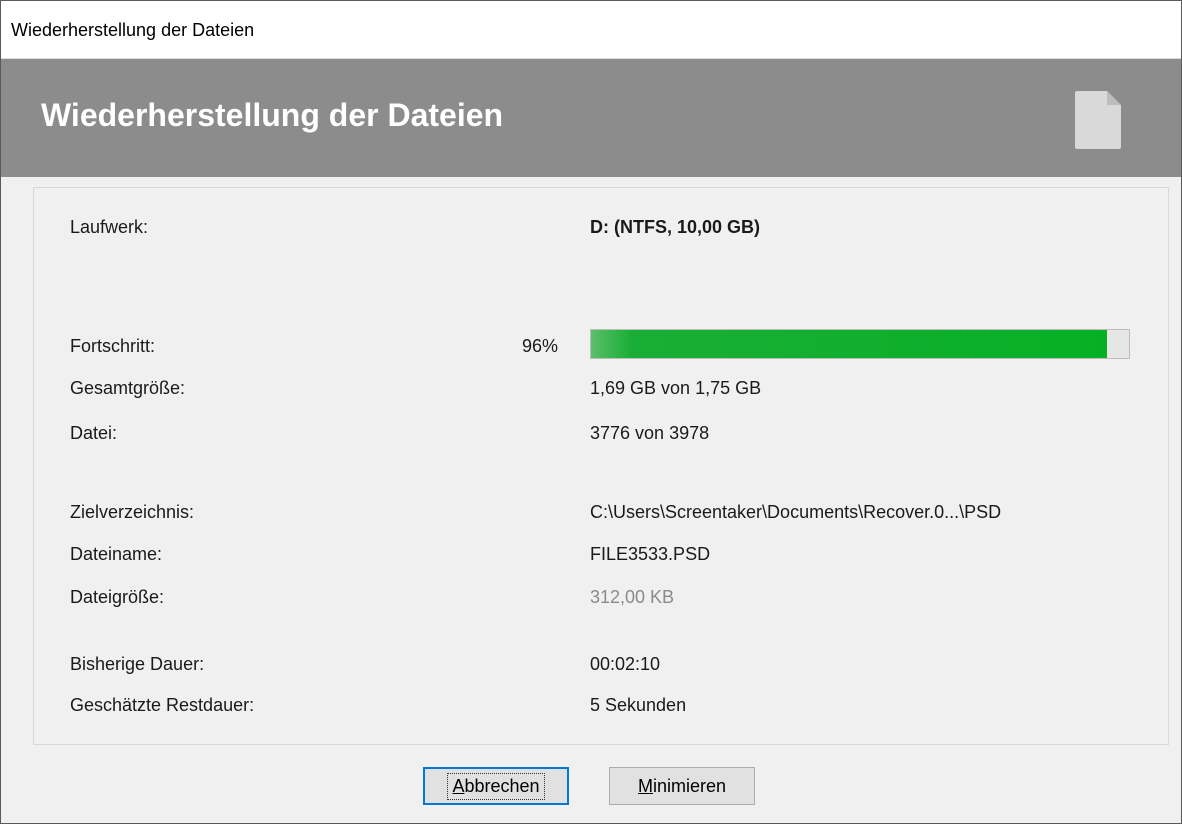 This screenshot has width=1182, height=824. Describe the element at coordinates (645, 785) in the screenshot. I see `minimize-accelerator: M` at that location.